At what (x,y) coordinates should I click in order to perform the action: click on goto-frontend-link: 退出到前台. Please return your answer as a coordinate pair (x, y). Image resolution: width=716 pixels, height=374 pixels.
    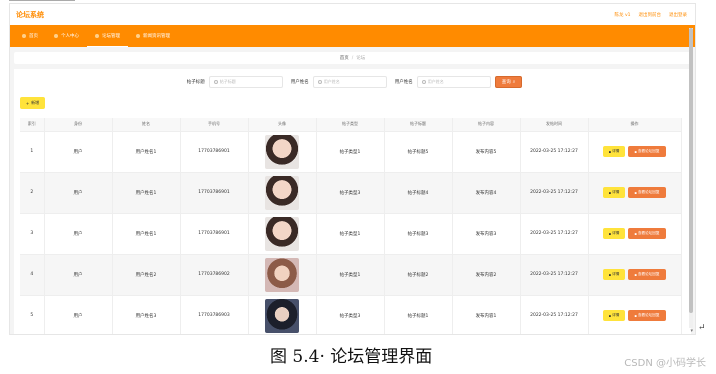
    Looking at the image, I should click on (650, 15).